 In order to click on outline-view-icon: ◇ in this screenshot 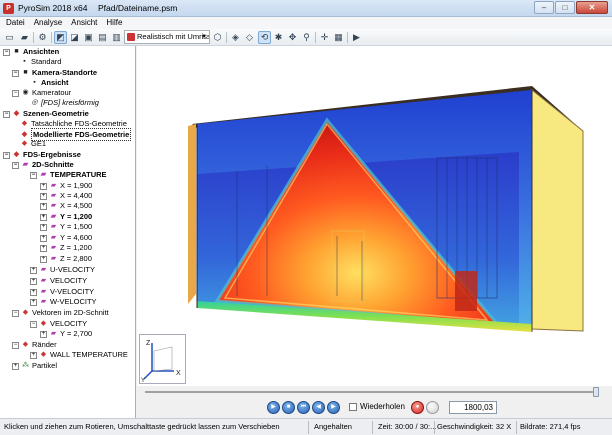, I will do `click(249, 37)`.